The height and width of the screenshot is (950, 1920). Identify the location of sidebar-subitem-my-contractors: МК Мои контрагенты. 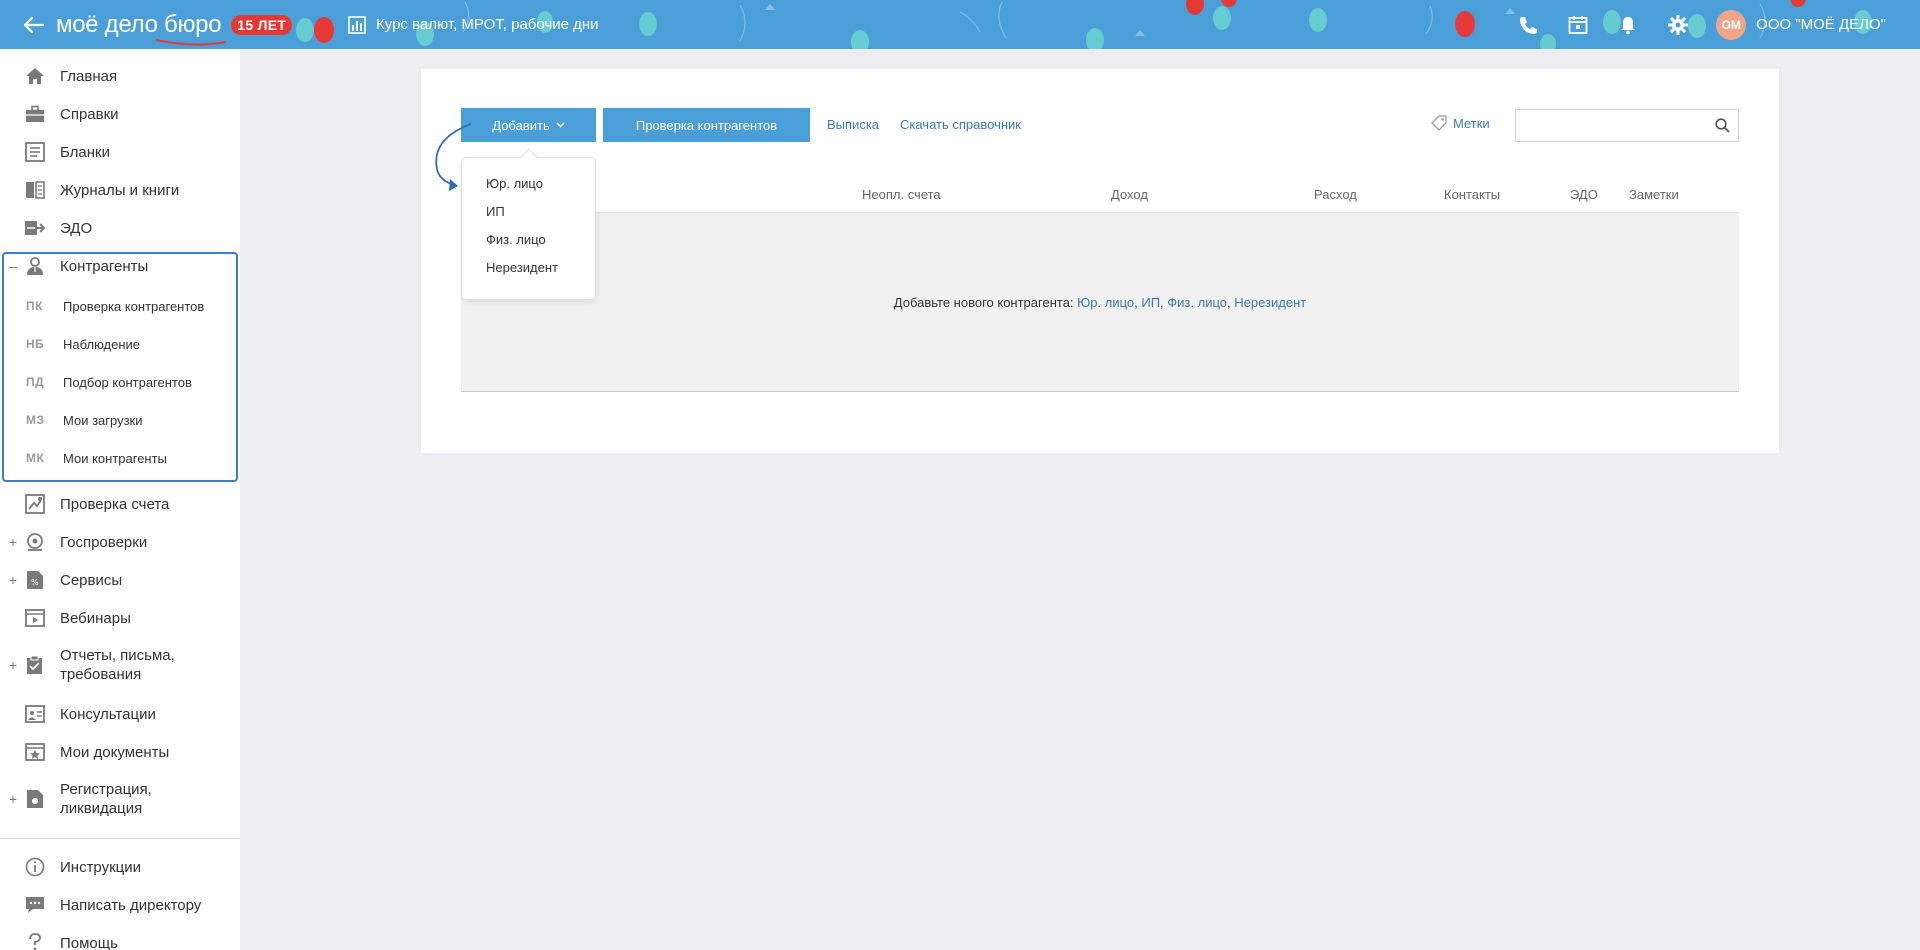
(120, 458).